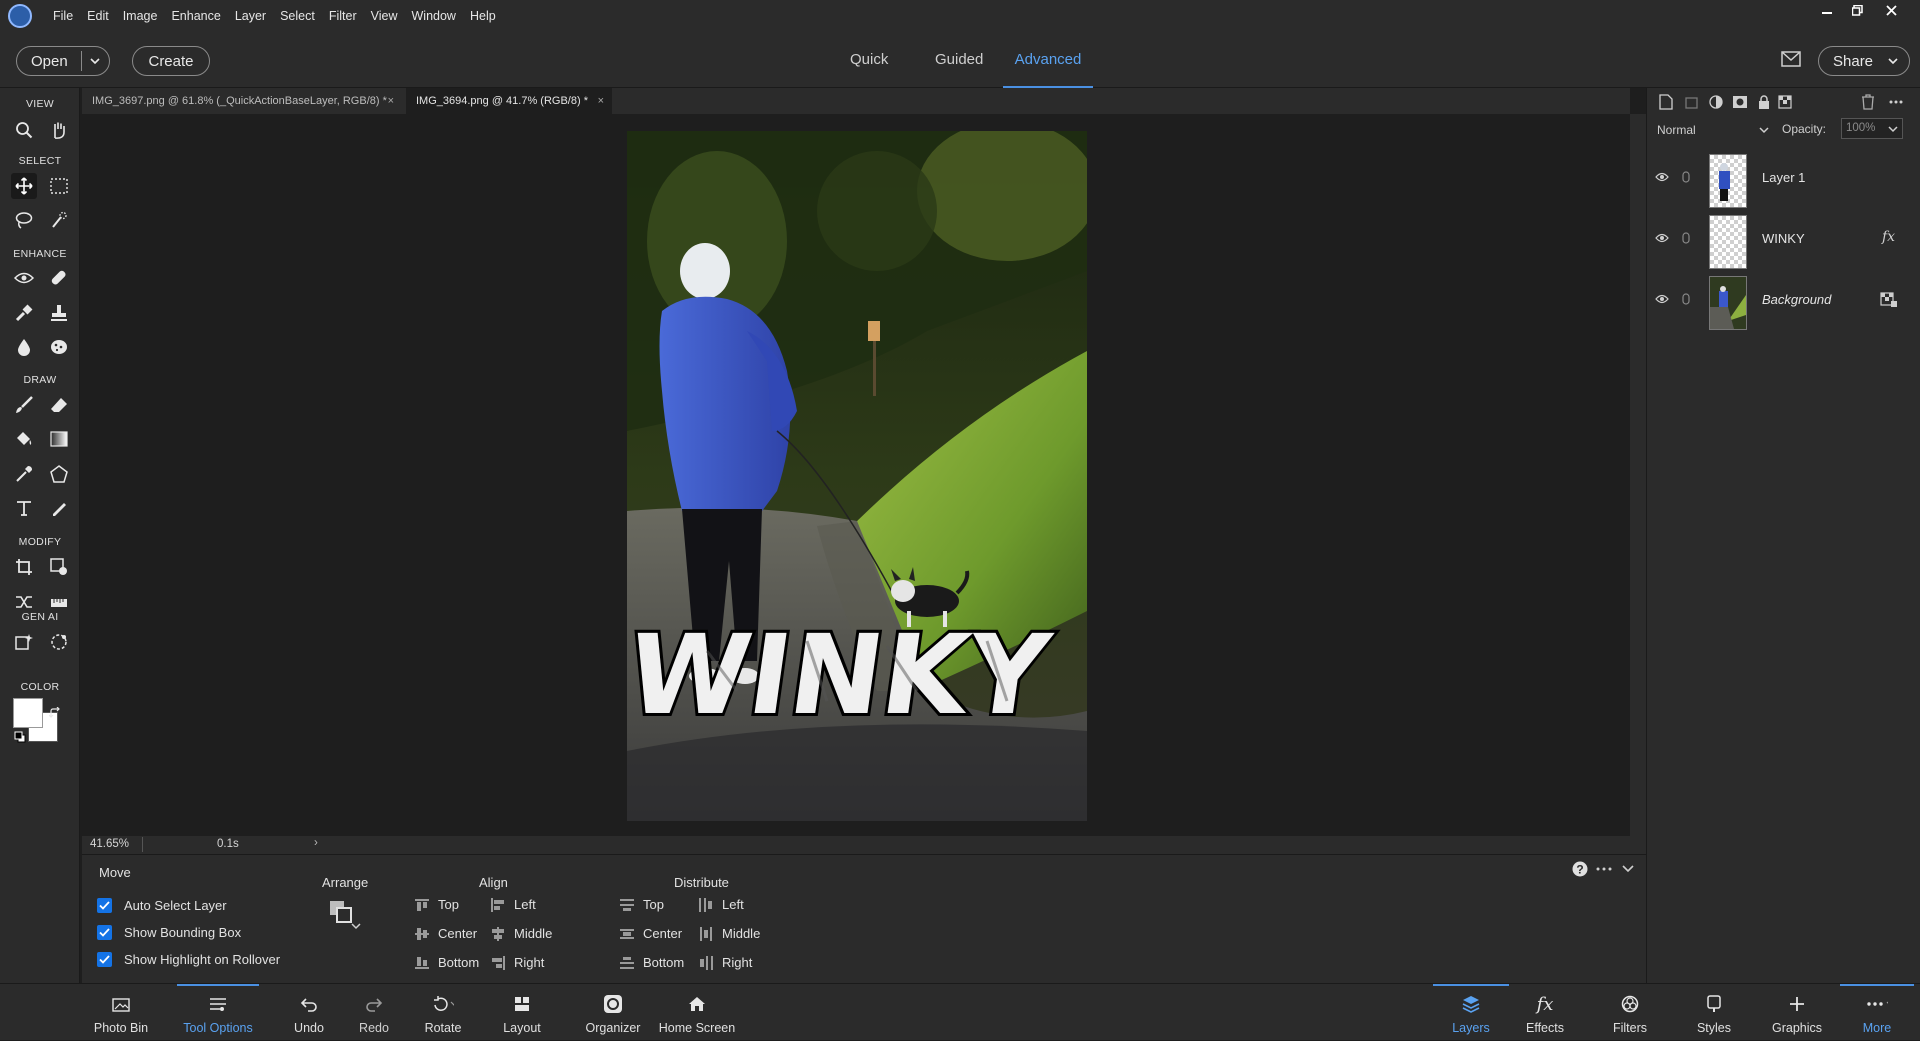 The image size is (1920, 1041). I want to click on opacity-field: 100%, so click(1872, 128).